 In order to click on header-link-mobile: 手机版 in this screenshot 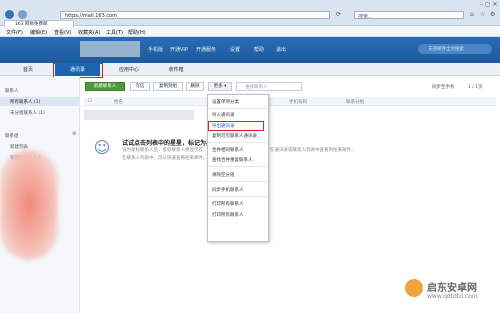, I will do `click(155, 49)`.